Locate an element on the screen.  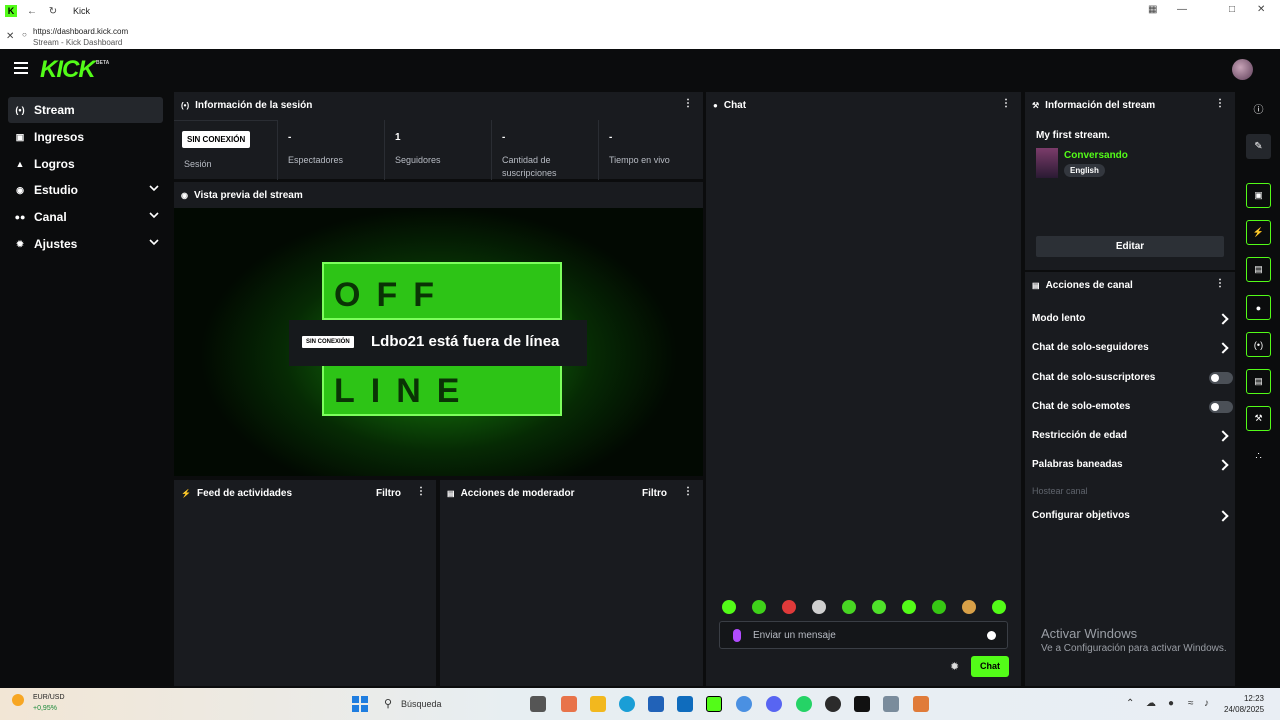
store-icon is located at coordinates (656, 704).